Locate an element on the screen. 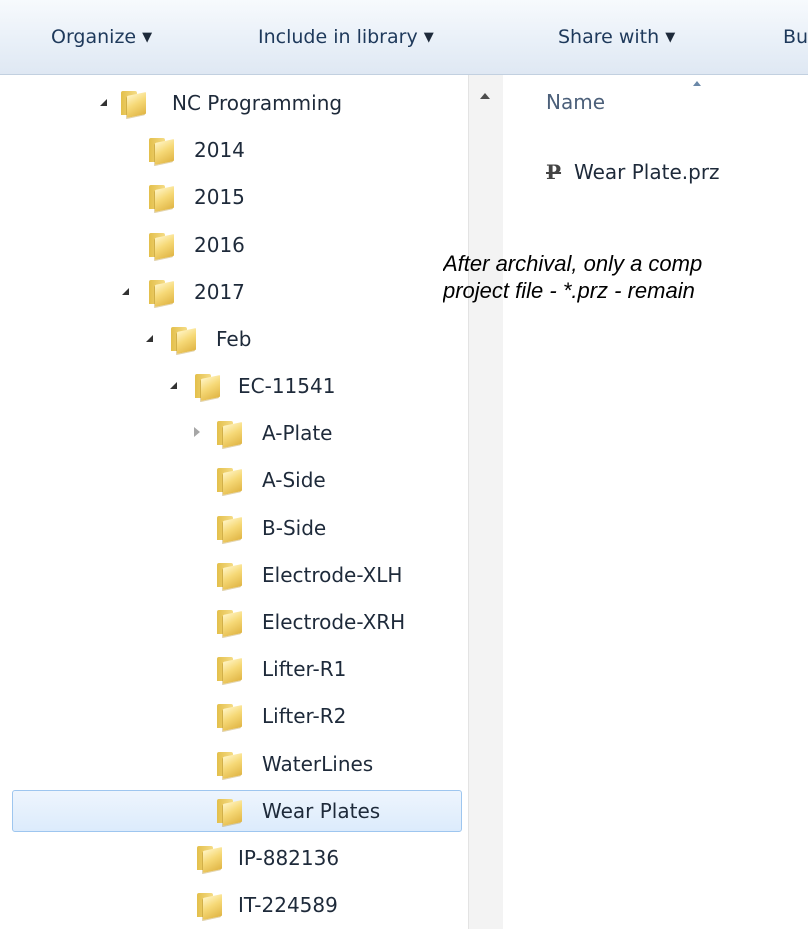  tree-item-lifter-r2: Lifter-R2 is located at coordinates (334, 716).